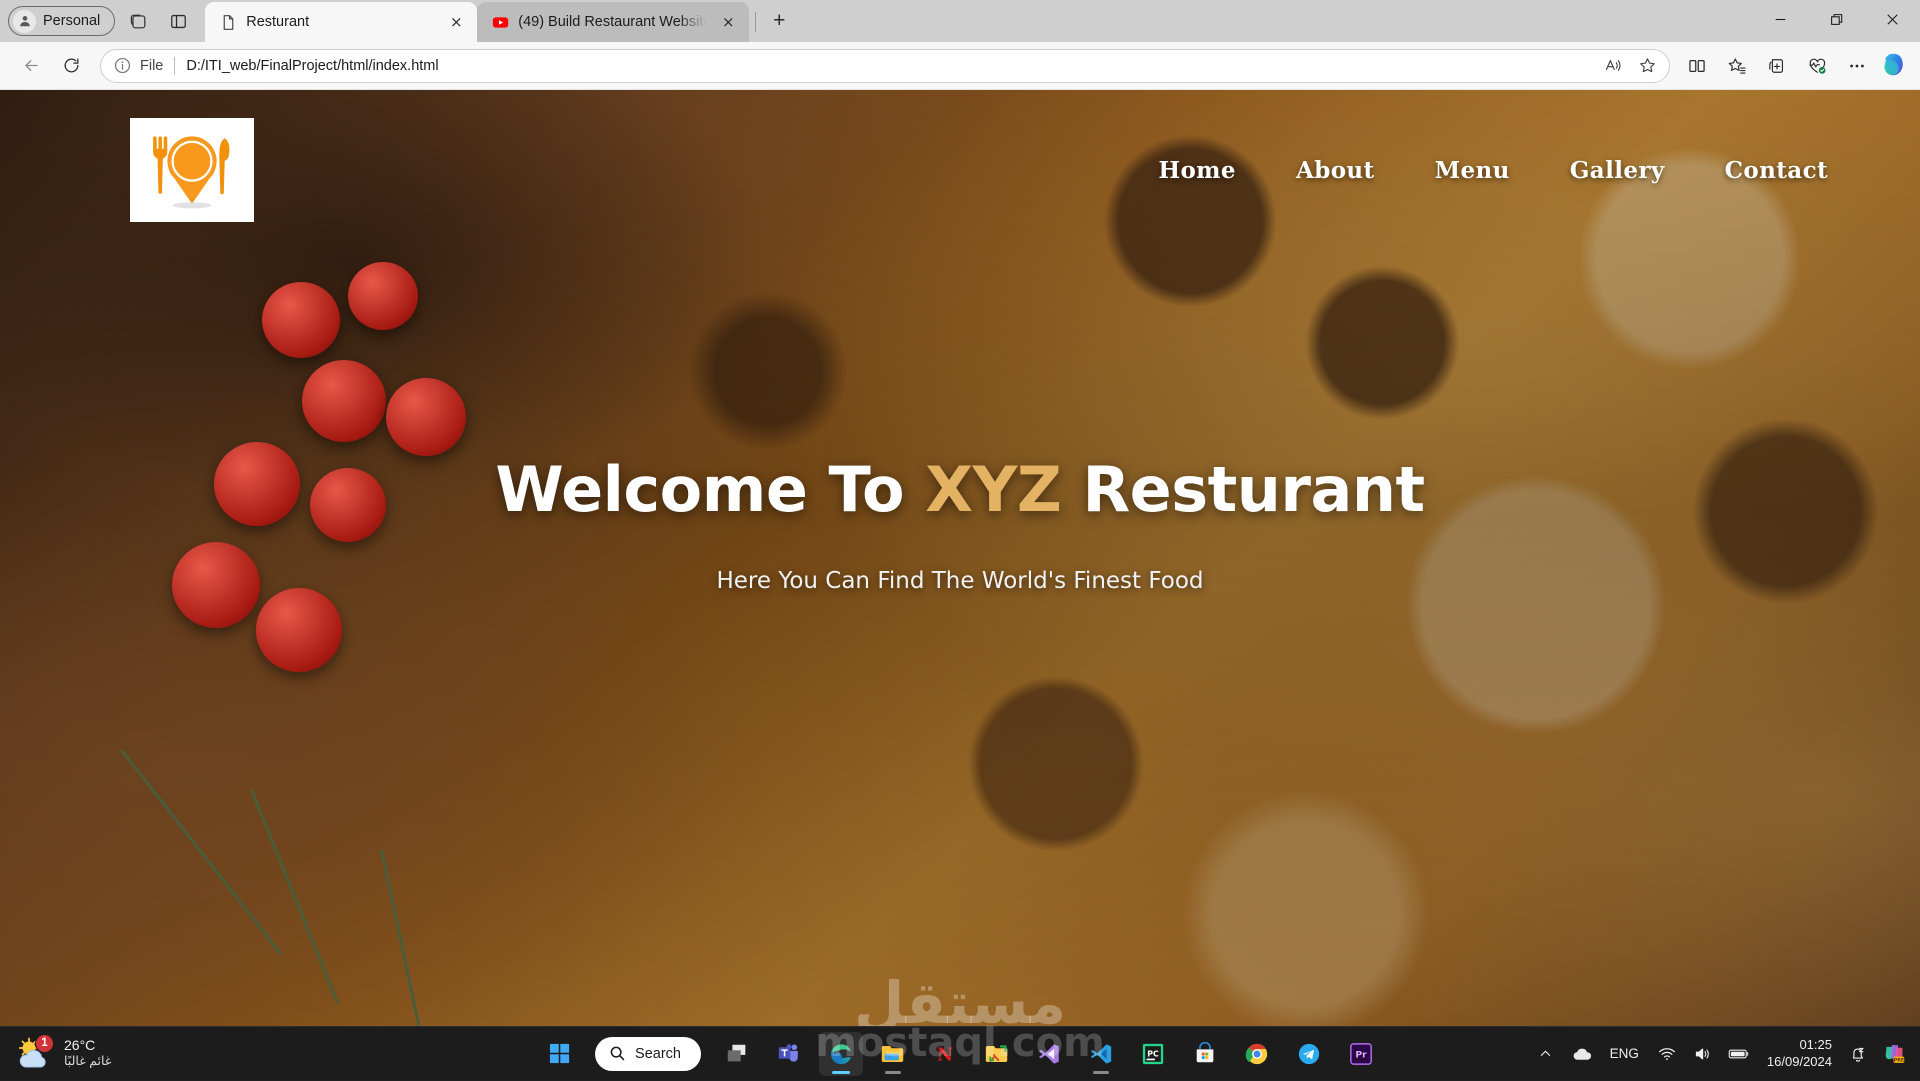 The height and width of the screenshot is (1081, 1920). Describe the element at coordinates (1894, 1054) in the screenshot. I see `pre-app-icon: PRE` at that location.